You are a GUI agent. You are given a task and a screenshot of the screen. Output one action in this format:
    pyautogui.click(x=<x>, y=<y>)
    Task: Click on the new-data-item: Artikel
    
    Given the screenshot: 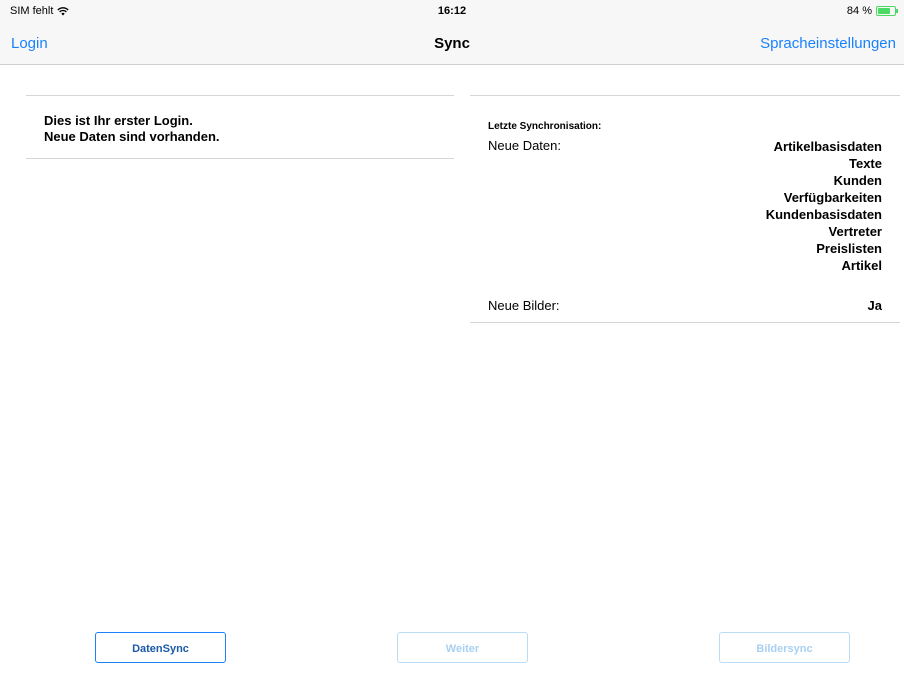 What is the action you would take?
    pyautogui.click(x=861, y=265)
    